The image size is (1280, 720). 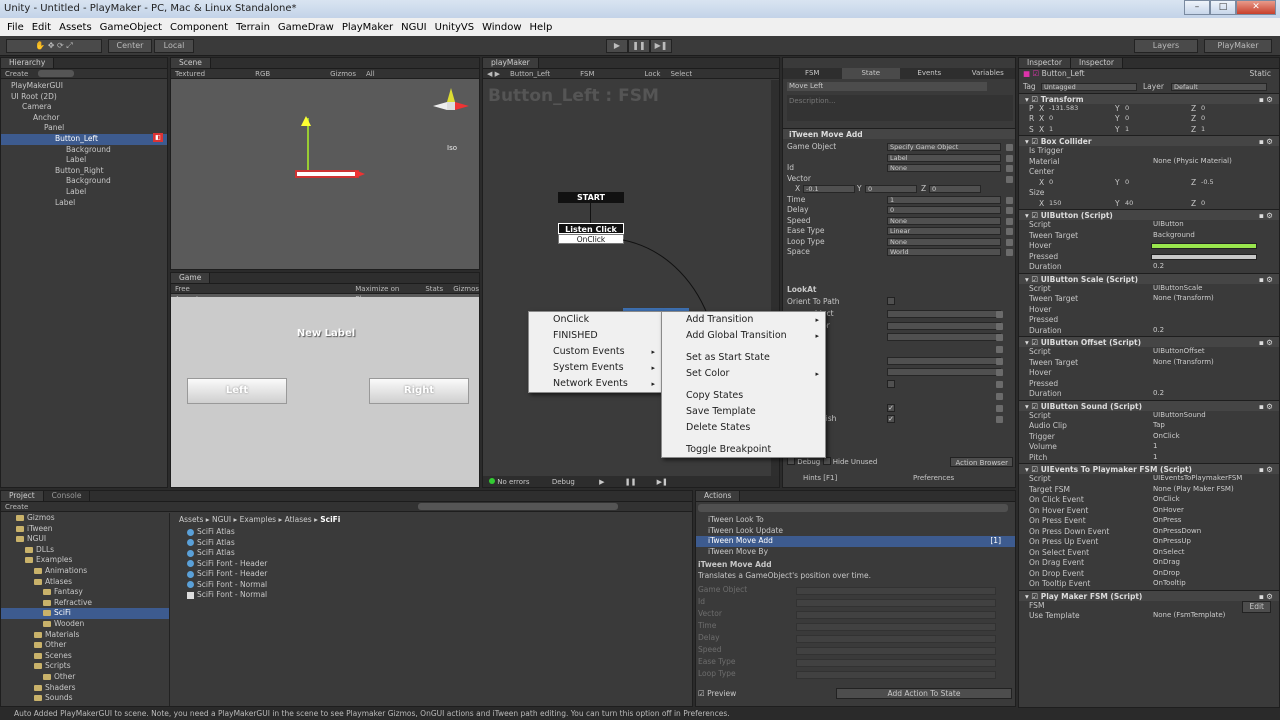 What do you see at coordinates (1203, 531) in the screenshot?
I see `inspector-field: OnPressDown` at bounding box center [1203, 531].